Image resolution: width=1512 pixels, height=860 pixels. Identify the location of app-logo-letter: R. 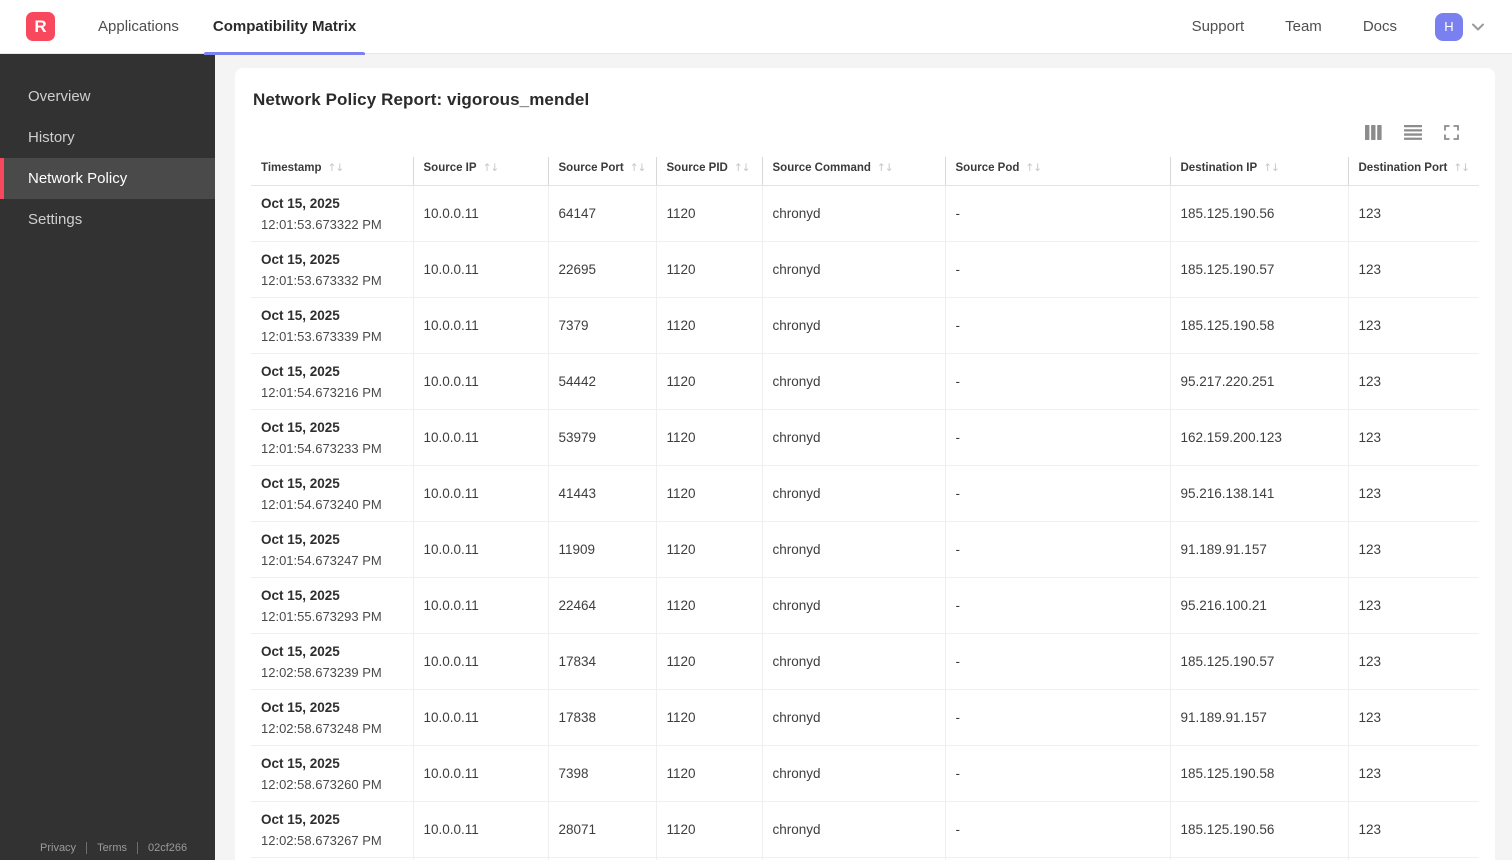
(40, 26).